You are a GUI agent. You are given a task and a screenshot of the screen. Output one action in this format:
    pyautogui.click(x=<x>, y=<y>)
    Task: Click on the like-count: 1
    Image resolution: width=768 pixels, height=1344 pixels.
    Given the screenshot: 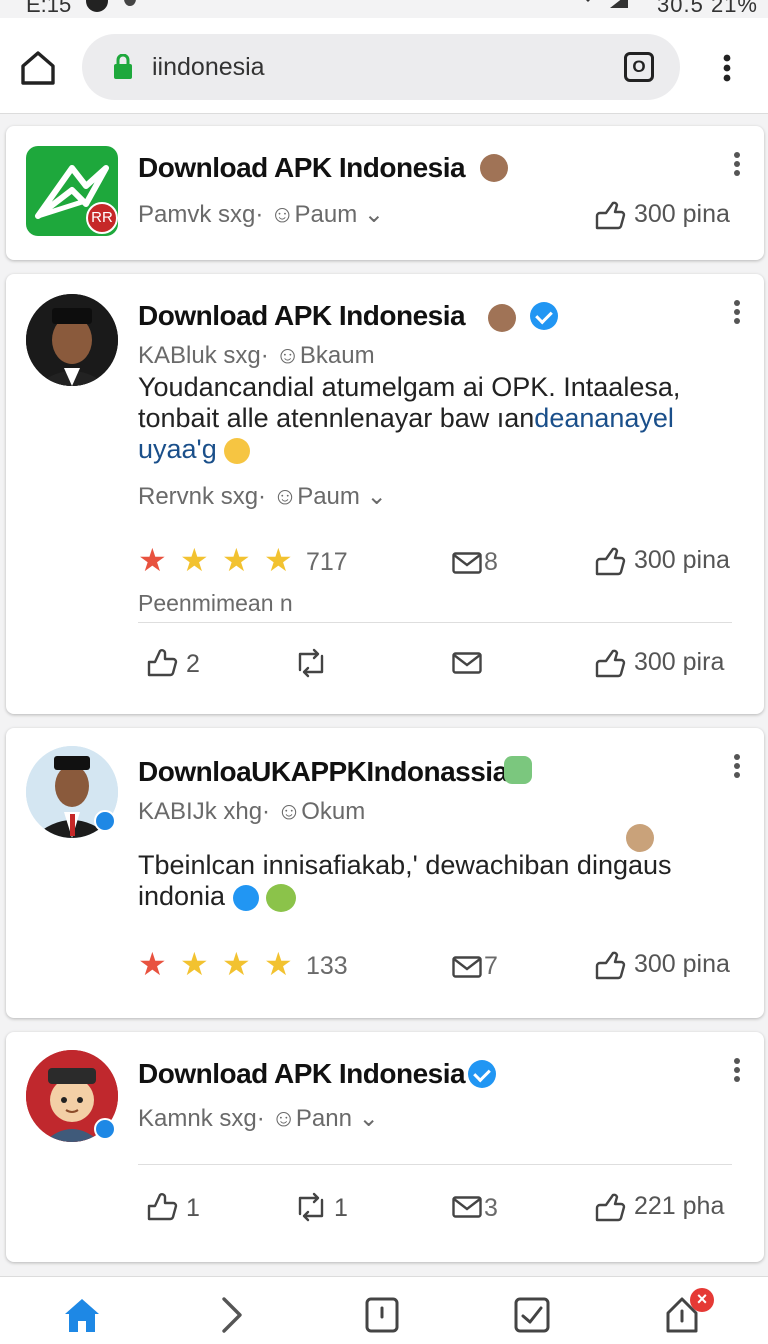 What is the action you would take?
    pyautogui.click(x=193, y=1208)
    